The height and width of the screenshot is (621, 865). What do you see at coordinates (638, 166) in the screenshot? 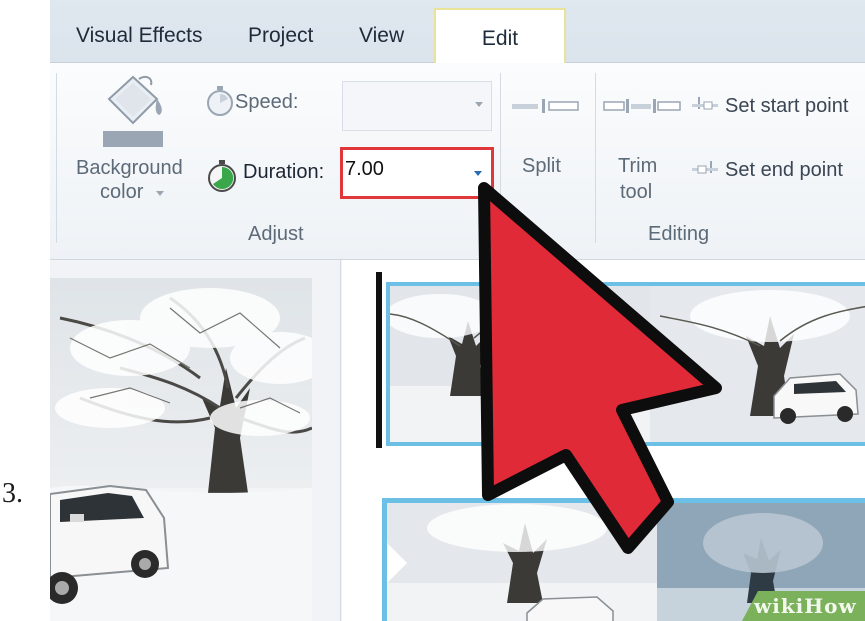
I see `trim-tool-label: Trim` at bounding box center [638, 166].